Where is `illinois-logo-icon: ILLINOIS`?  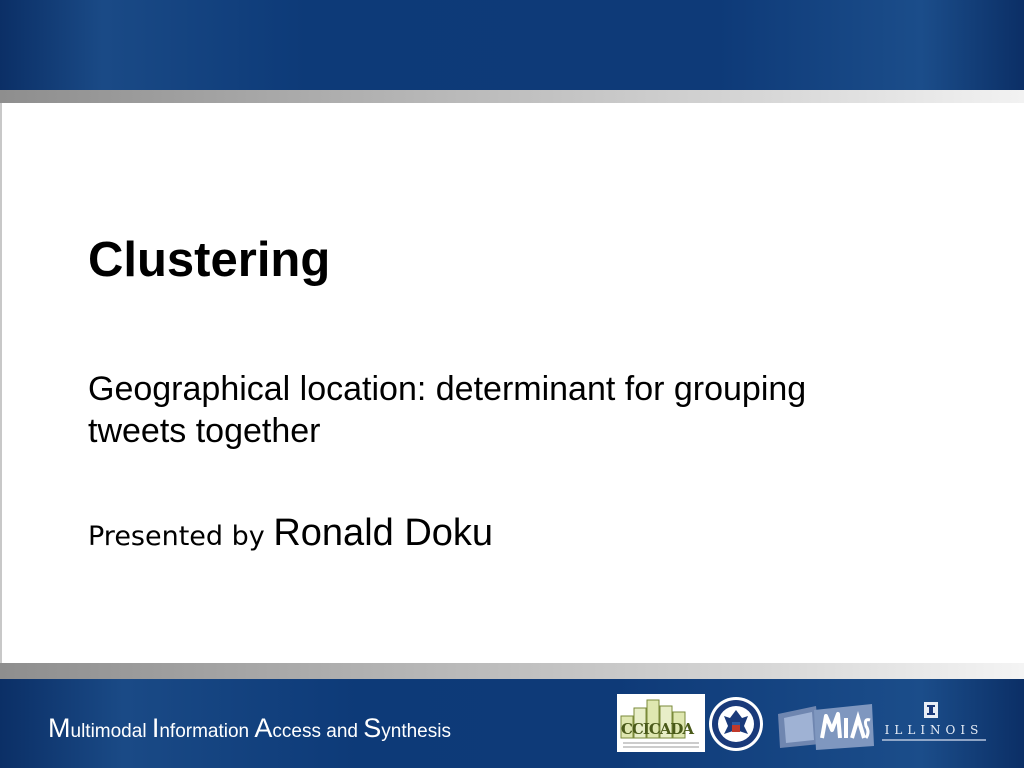
illinois-logo-icon: ILLINOIS is located at coordinates (934, 721).